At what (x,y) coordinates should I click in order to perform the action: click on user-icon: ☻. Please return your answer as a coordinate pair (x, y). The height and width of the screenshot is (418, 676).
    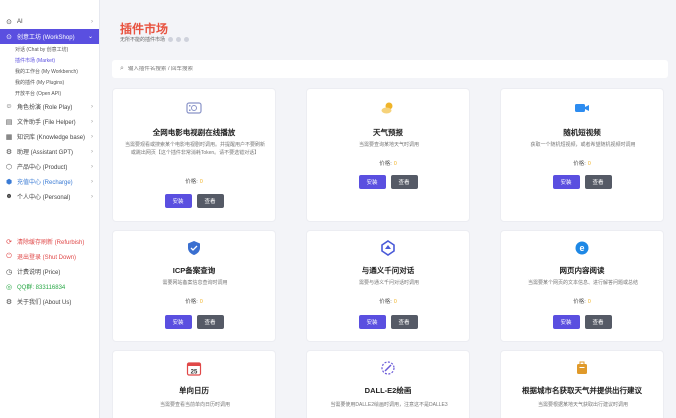
    Looking at the image, I should click on (9, 196).